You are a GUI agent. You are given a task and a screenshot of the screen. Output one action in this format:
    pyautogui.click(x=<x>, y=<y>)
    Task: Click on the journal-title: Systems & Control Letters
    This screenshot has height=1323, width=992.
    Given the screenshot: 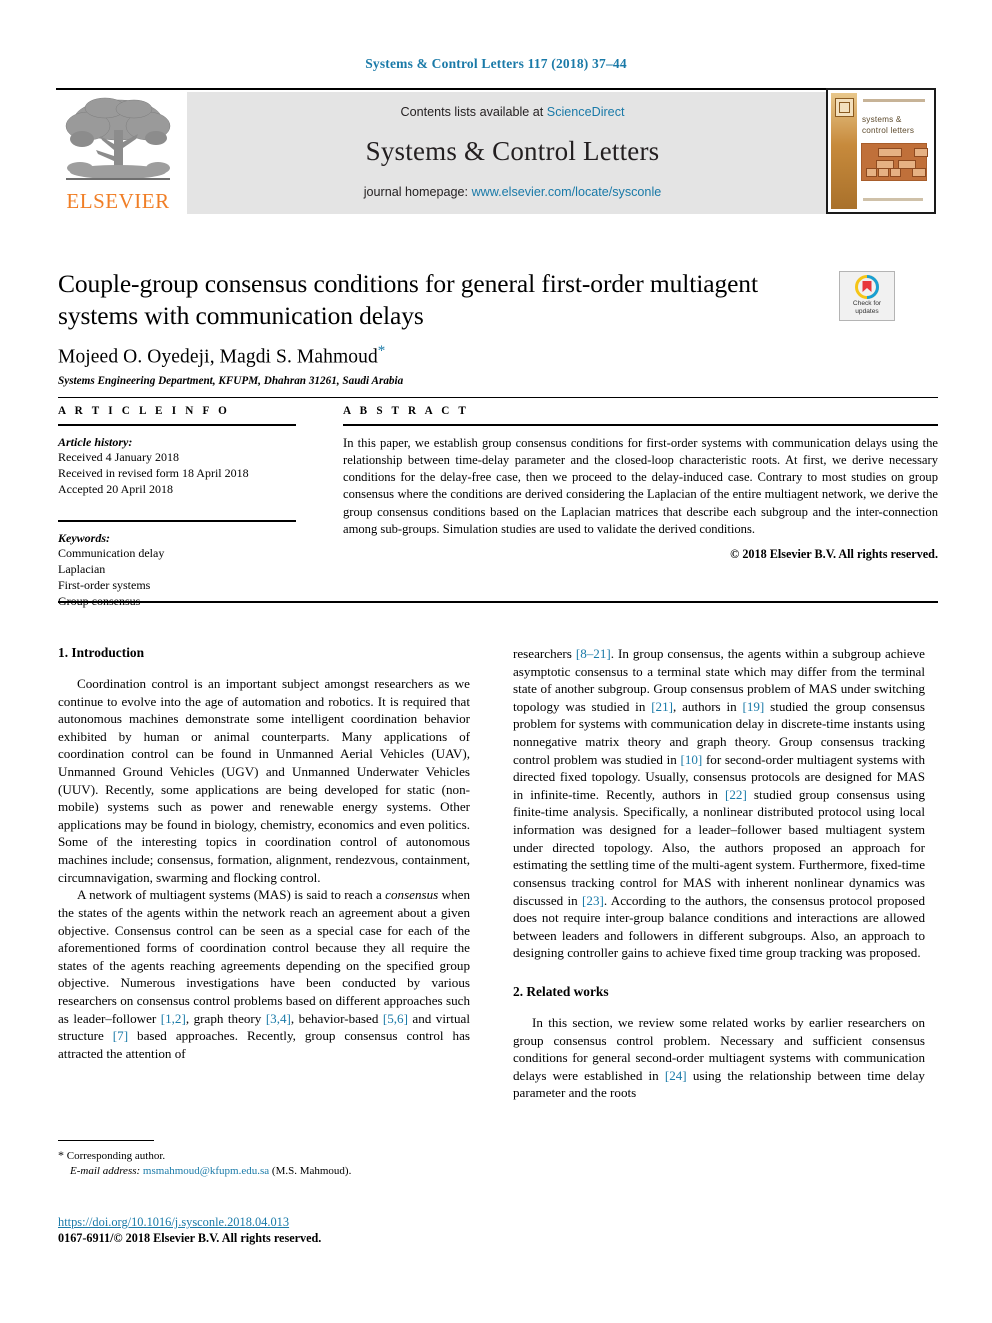 What is the action you would take?
    pyautogui.click(x=512, y=151)
    